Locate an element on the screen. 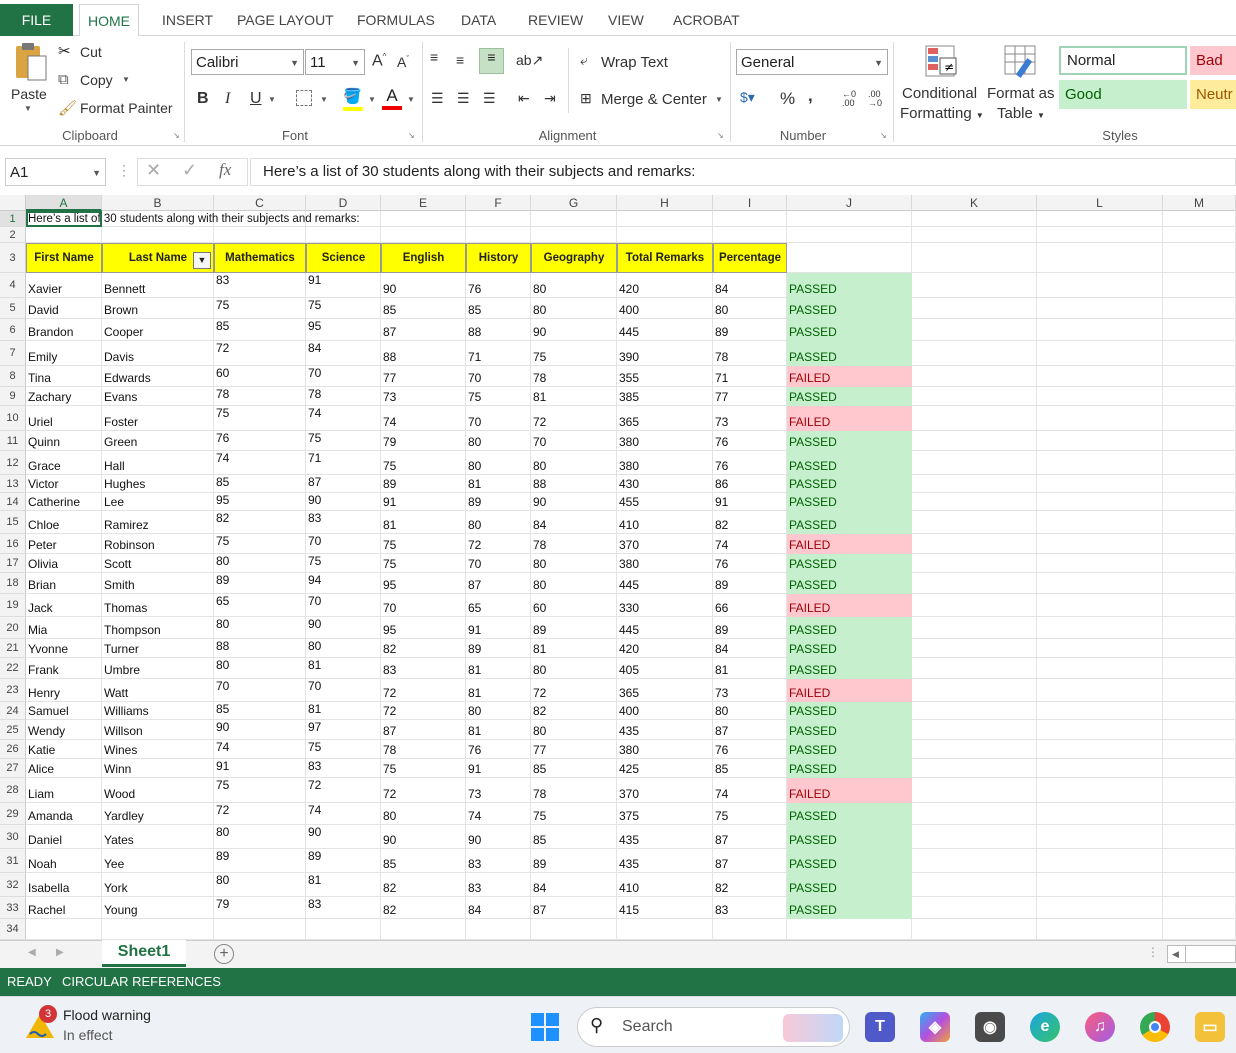  data-cell: Young is located at coordinates (158, 908).